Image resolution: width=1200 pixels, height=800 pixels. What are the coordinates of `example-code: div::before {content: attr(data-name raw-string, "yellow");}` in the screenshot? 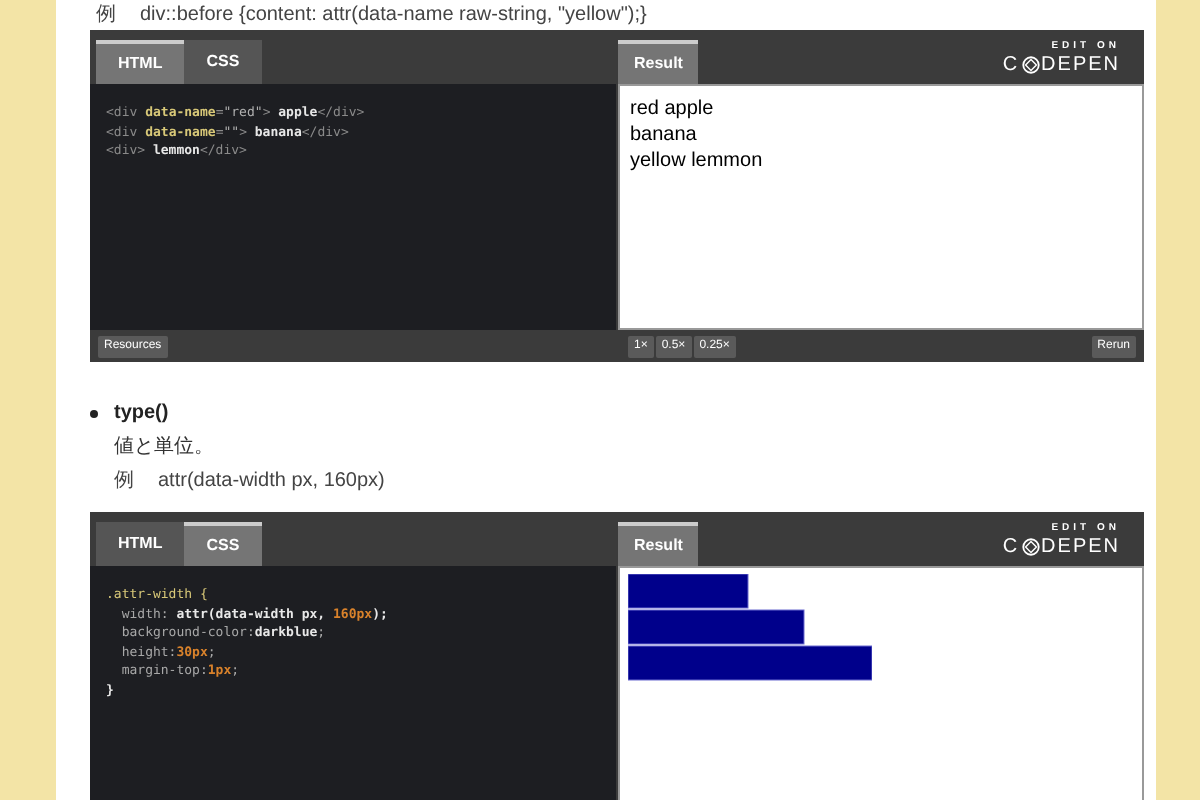 It's located at (393, 16).